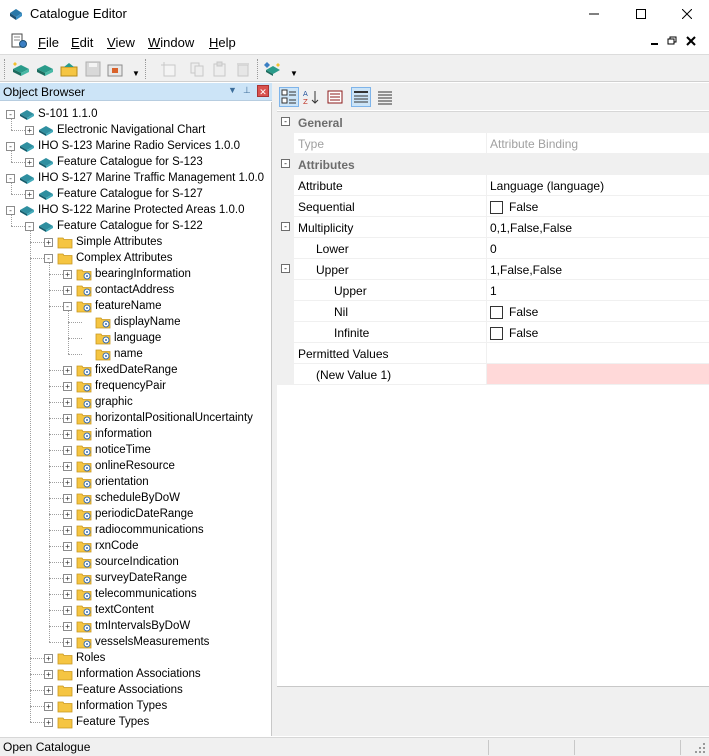 This screenshot has height=756, width=709. What do you see at coordinates (232, 90) in the screenshot?
I see `panel-options-icon: ▼` at bounding box center [232, 90].